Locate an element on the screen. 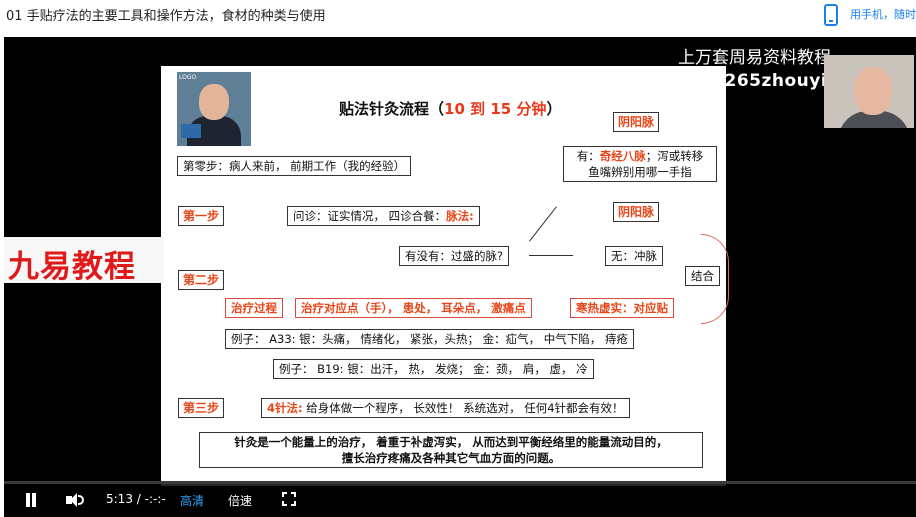 The image size is (916, 517). presenter-webcam is located at coordinates (869, 91).